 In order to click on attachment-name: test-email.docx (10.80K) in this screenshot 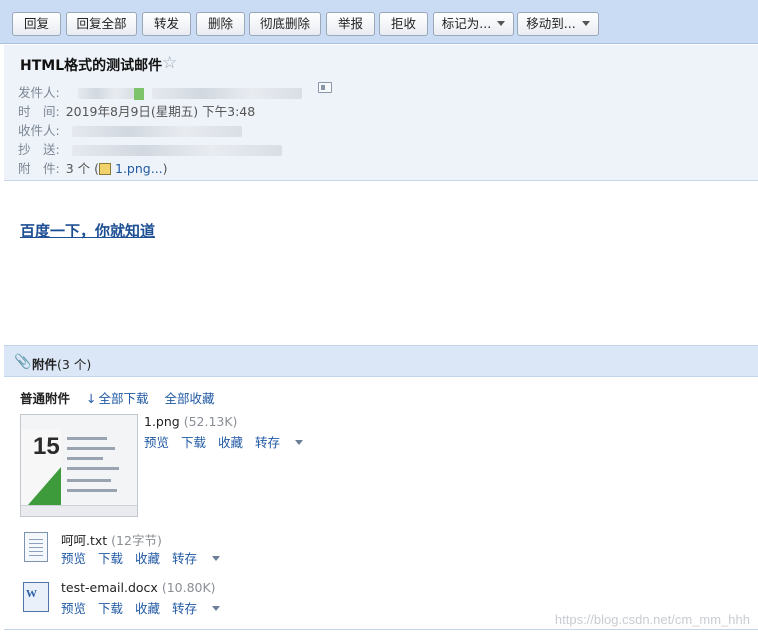, I will do `click(138, 587)`.